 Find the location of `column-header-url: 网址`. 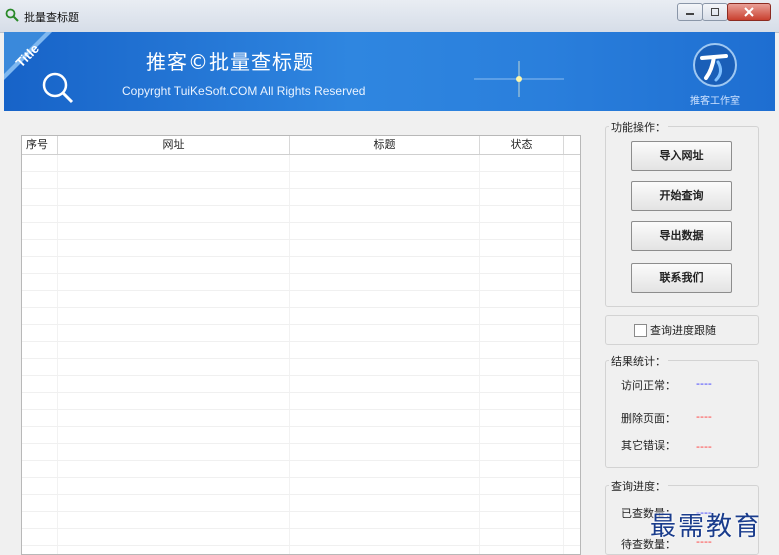

column-header-url: 网址 is located at coordinates (174, 145).